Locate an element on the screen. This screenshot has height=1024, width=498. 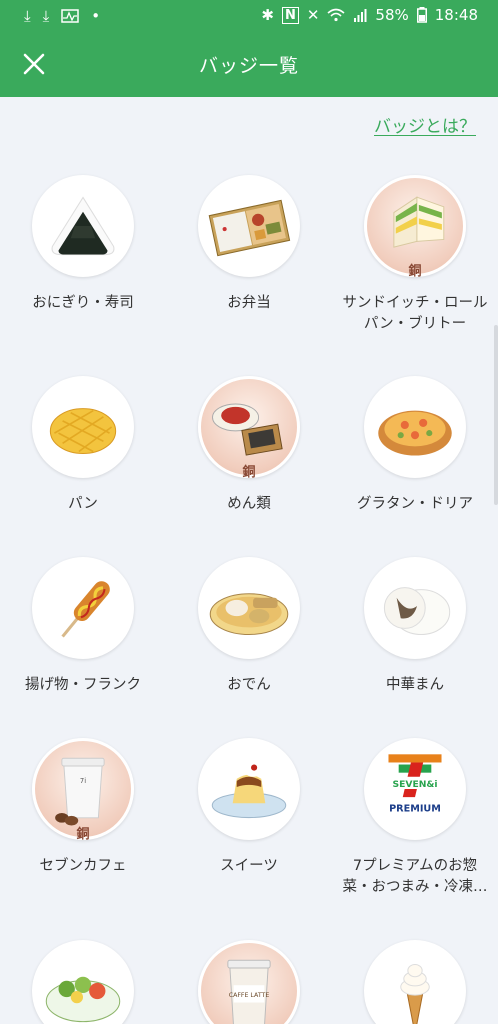
badge-item: 中華まん is located at coordinates (415, 626).